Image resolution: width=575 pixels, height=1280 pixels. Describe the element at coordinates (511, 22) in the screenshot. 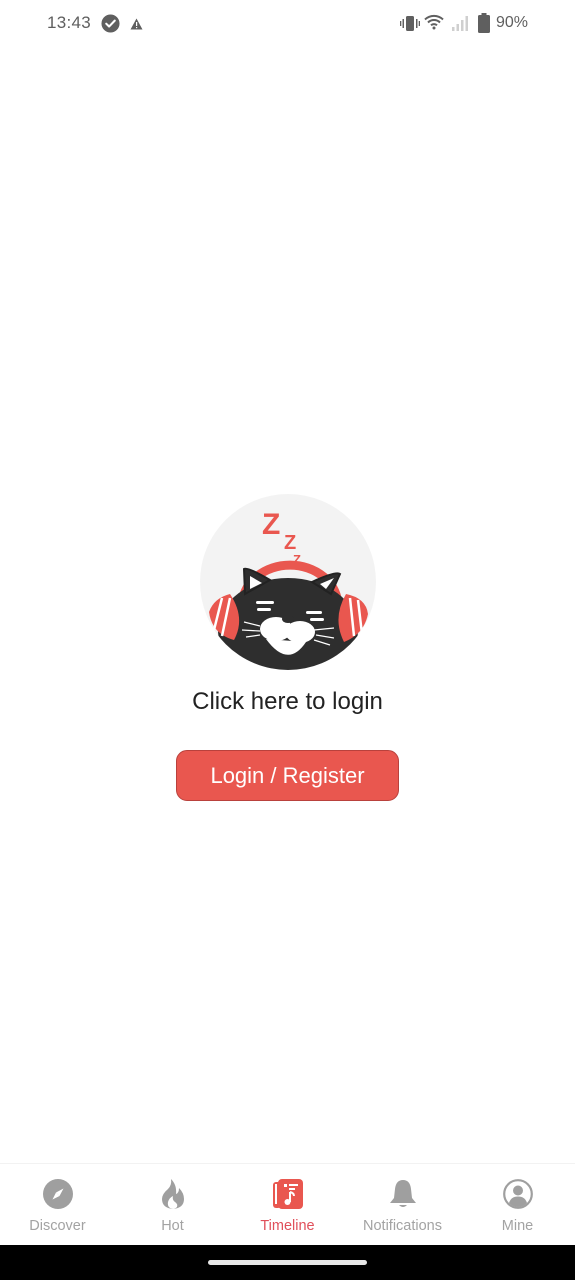

I see `battery-percent: 90%` at that location.